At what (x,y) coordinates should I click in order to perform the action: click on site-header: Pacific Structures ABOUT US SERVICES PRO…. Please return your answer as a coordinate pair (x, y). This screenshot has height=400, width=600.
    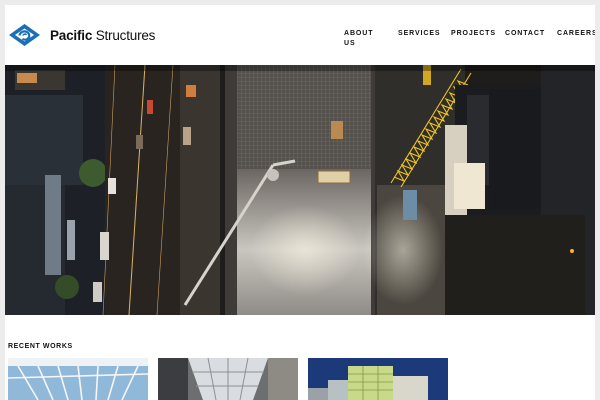
    Looking at the image, I should click on (300, 35).